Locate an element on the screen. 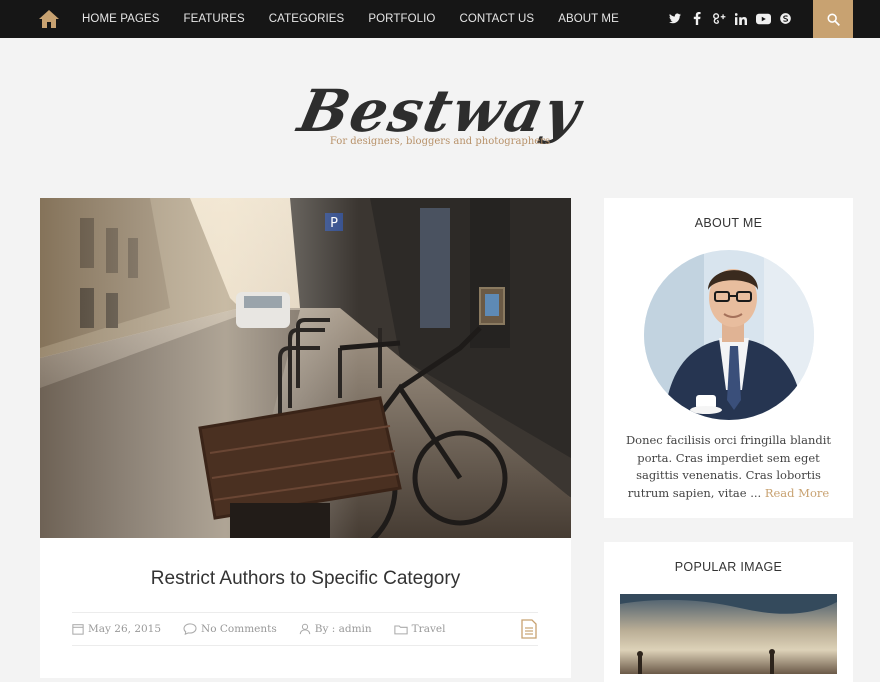 This screenshot has width=880, height=682. post-title: Restrict Authors to Specific Category is located at coordinates (305, 579).